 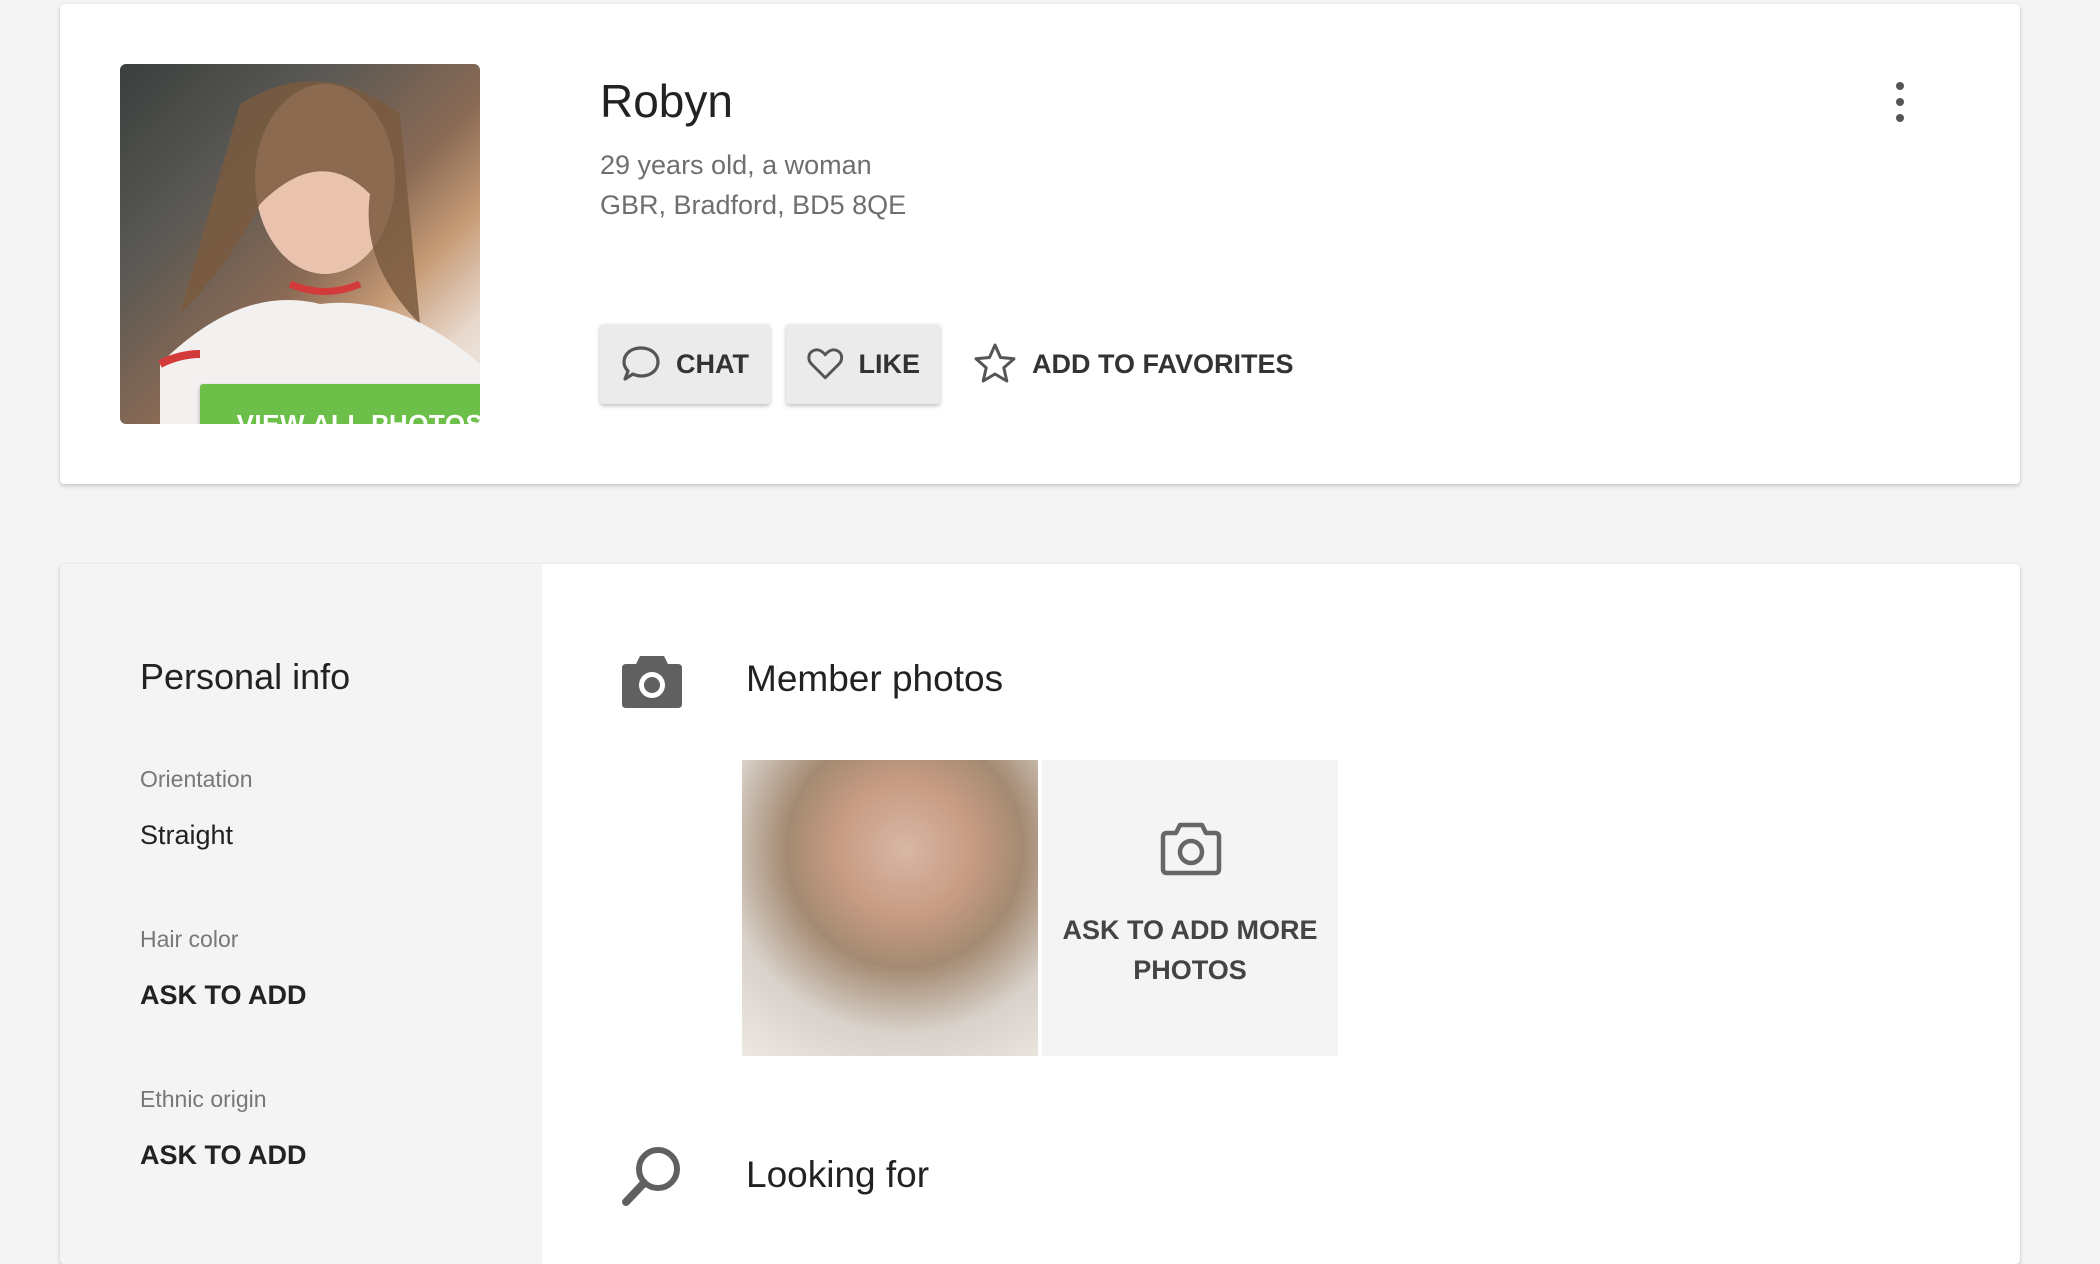 I want to click on star-icon, so click(x=995, y=363).